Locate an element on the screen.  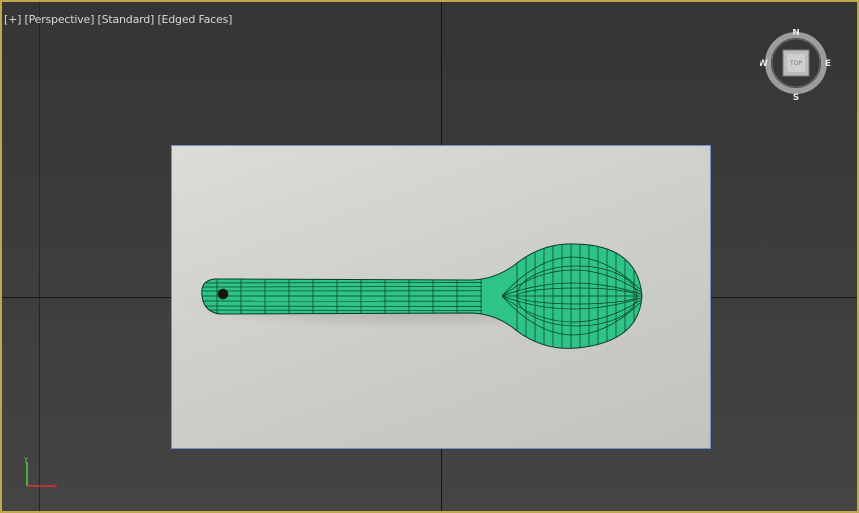
viewport-view-label: [Perspective] is located at coordinates (60, 19).